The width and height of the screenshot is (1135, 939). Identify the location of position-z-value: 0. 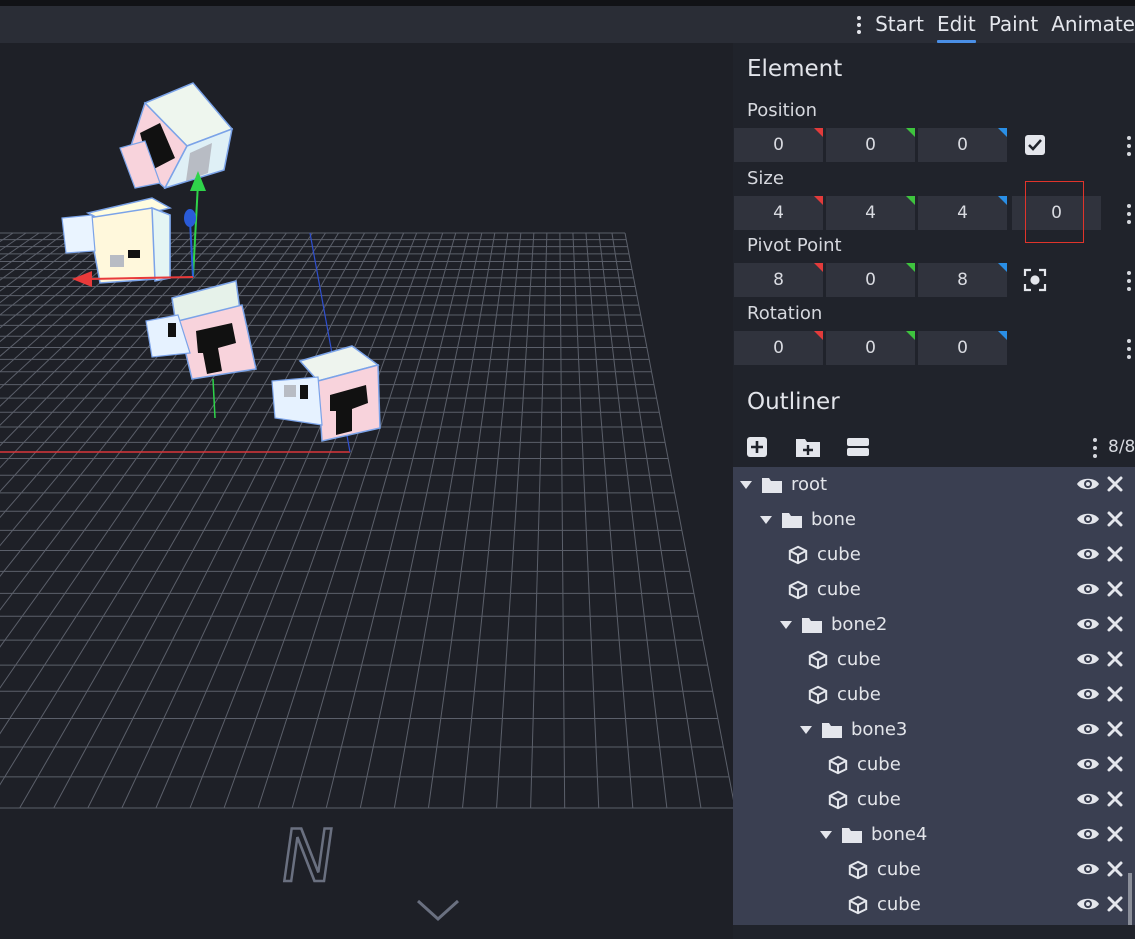
(962, 145).